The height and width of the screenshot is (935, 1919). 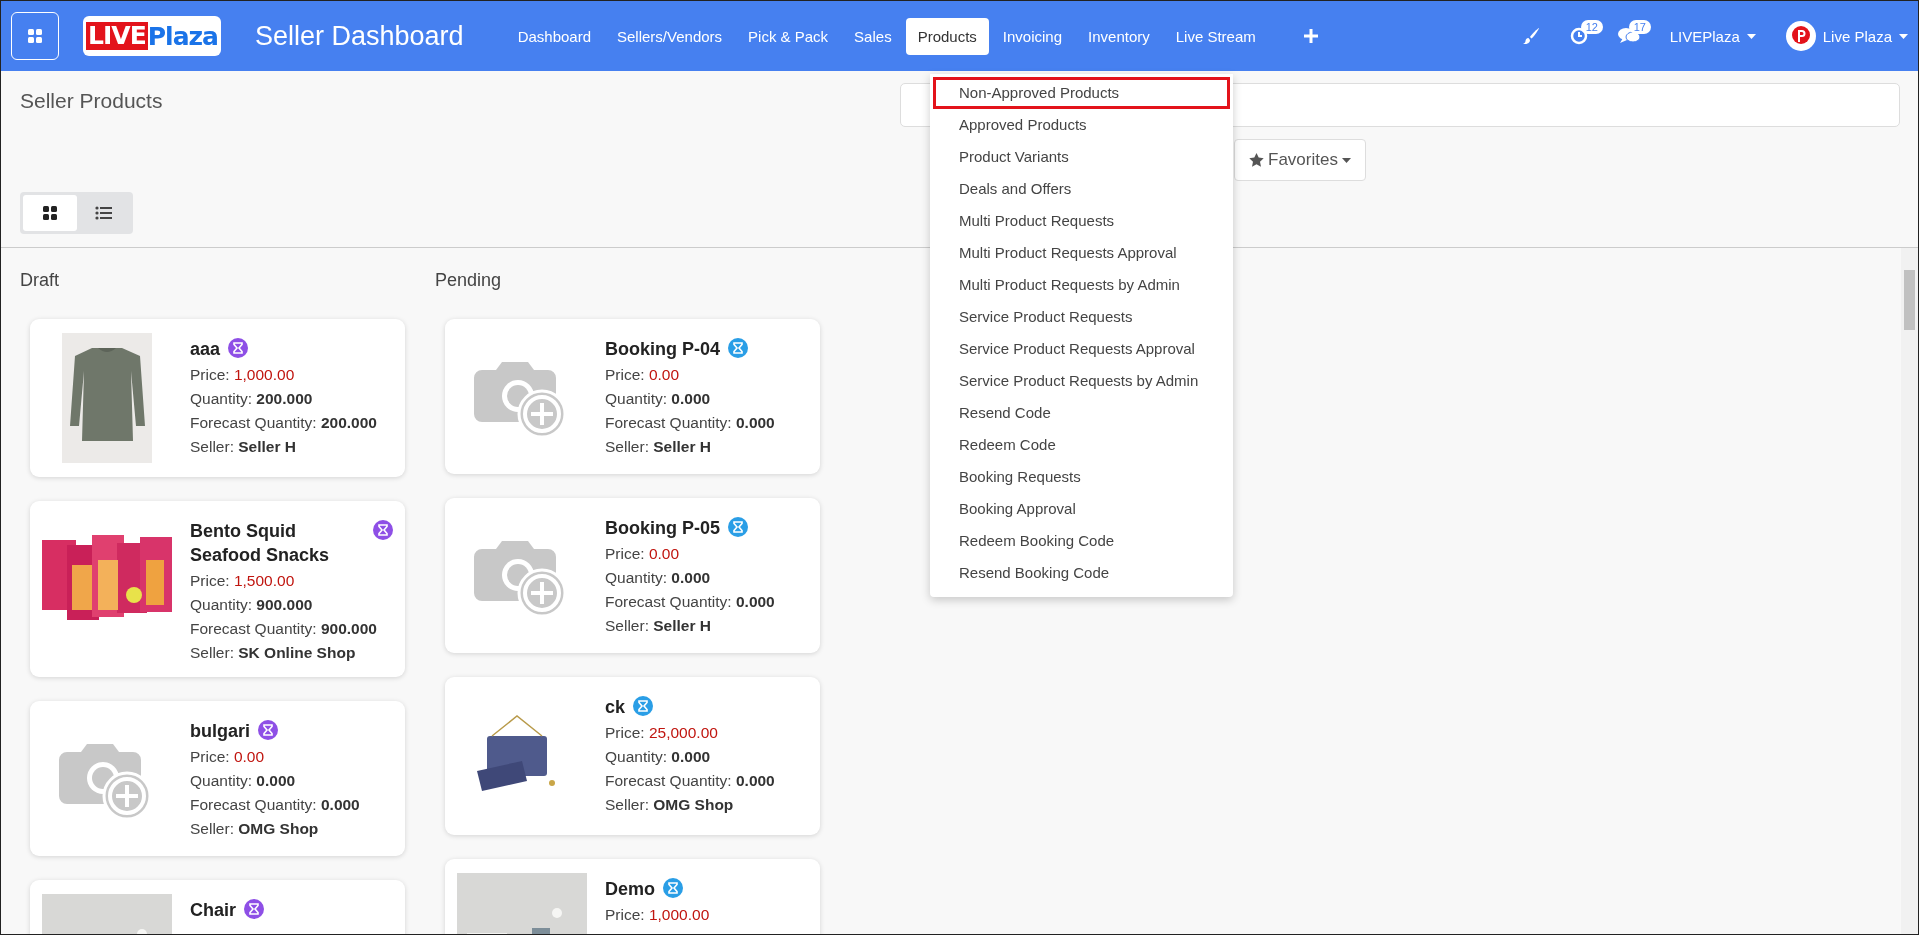 I want to click on count-badge: 17, so click(x=1639, y=27).